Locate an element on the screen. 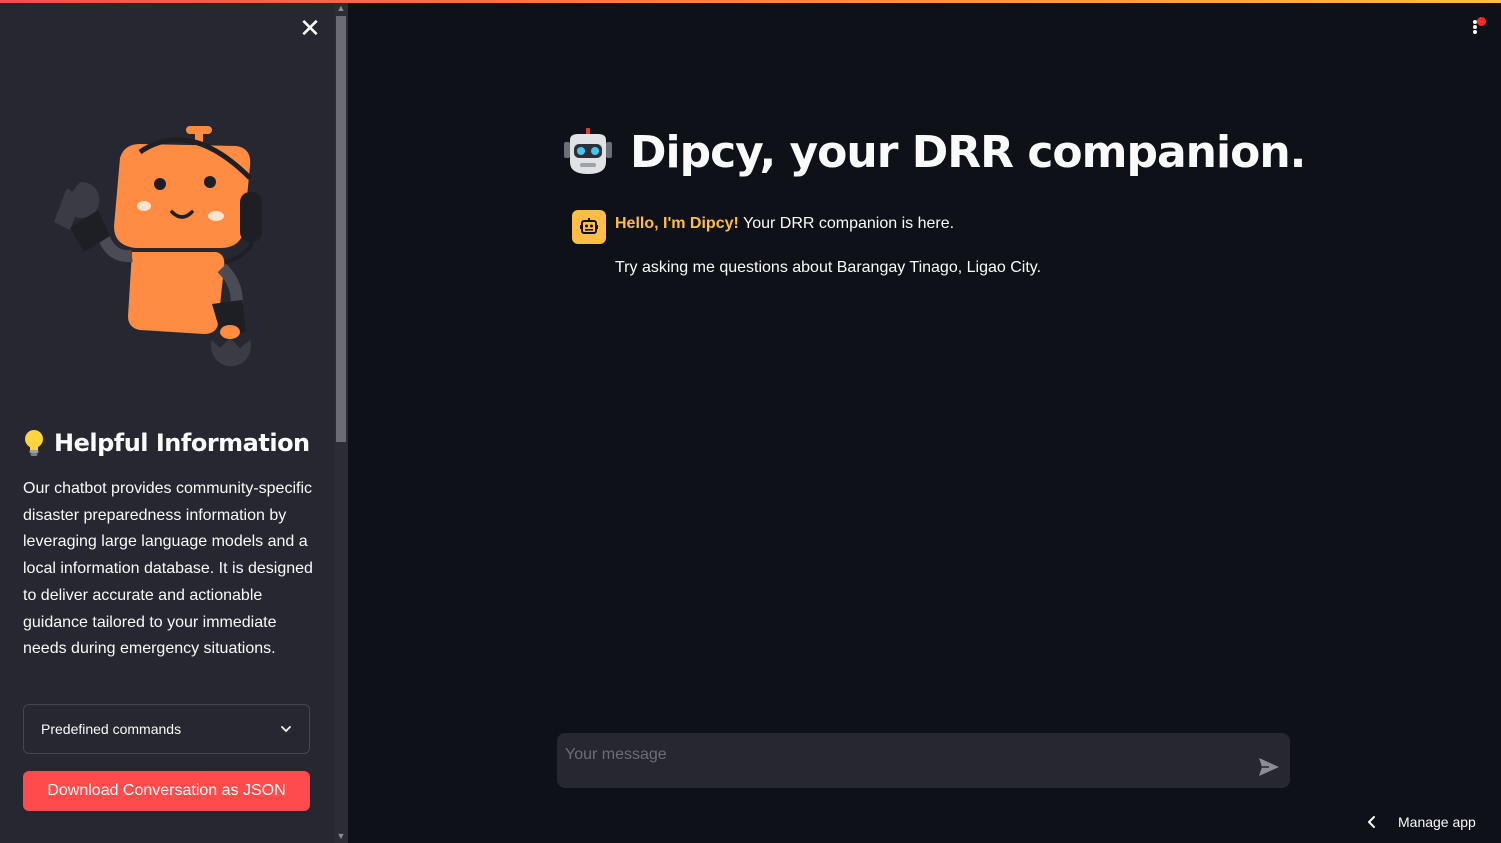 The width and height of the screenshot is (1501, 843). helpful-information-heading: Helpful Information is located at coordinates (166, 443).